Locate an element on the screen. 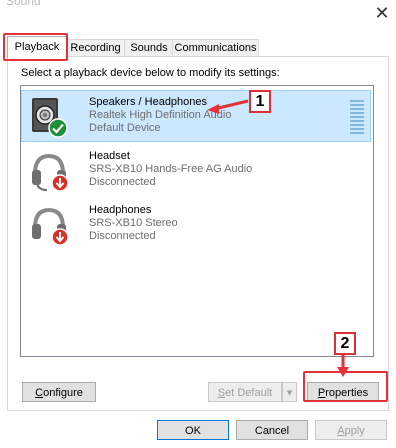 This screenshot has width=396, height=448. ok-button: OK is located at coordinates (193, 430).